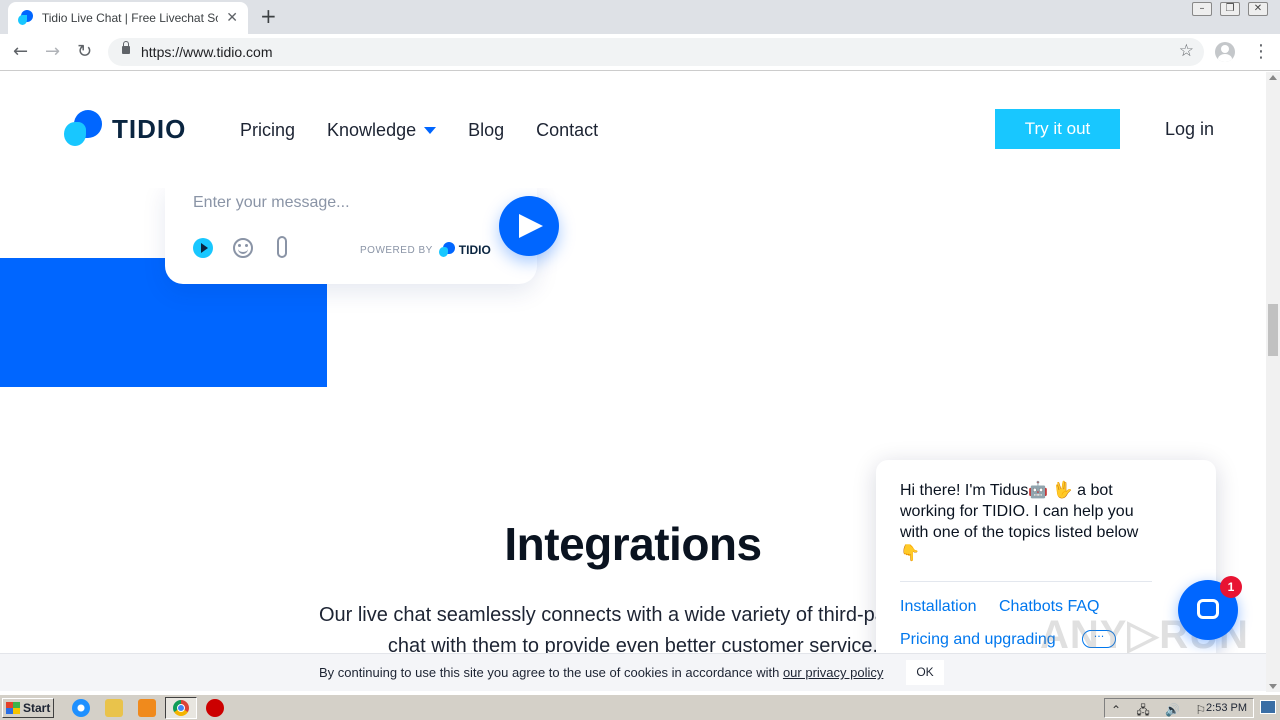 The height and width of the screenshot is (720, 1280). I want to click on browser-menu-icon: ⋮, so click(1261, 52).